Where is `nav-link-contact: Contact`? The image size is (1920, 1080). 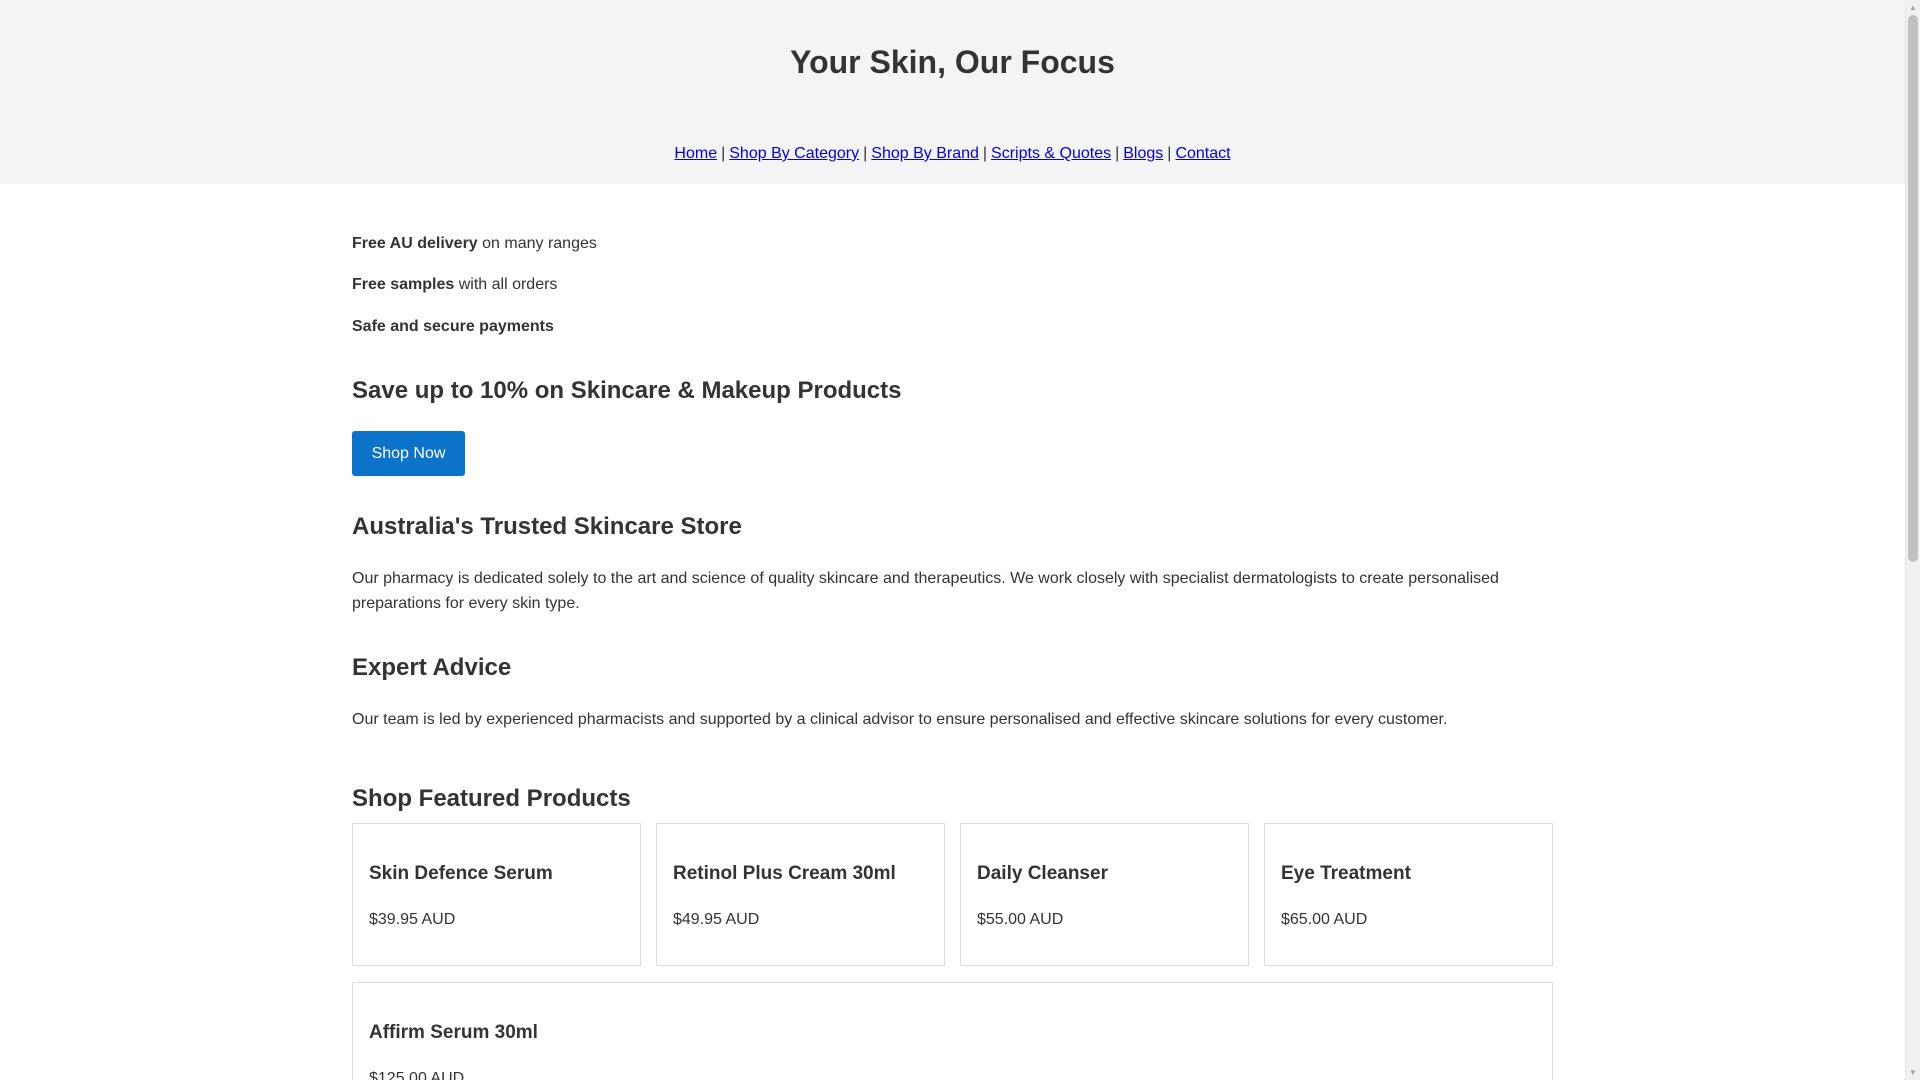
nav-link-contact: Contact is located at coordinates (1202, 153).